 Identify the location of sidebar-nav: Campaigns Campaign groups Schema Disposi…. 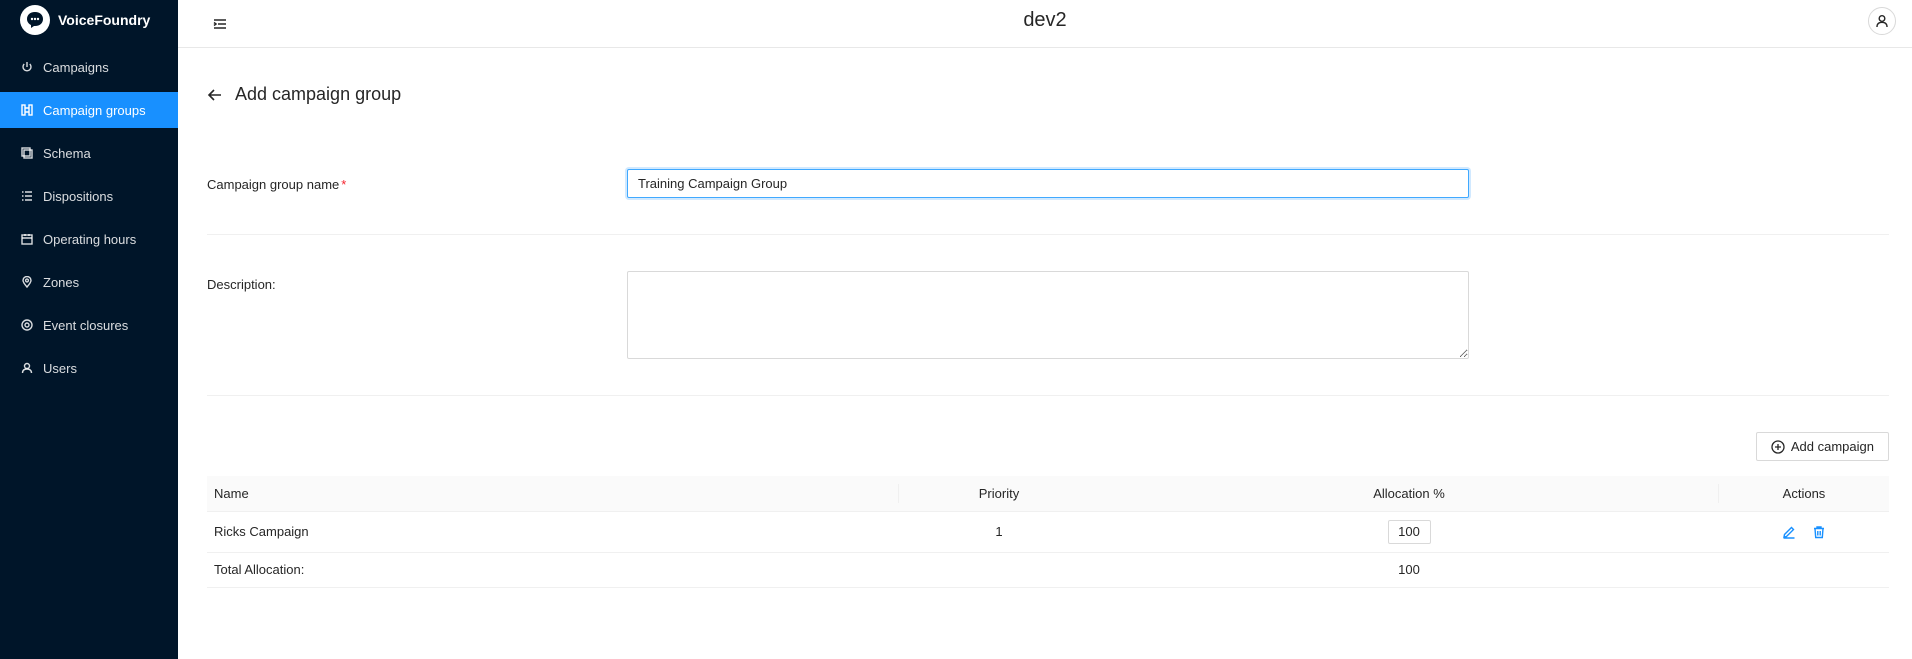
(89, 217).